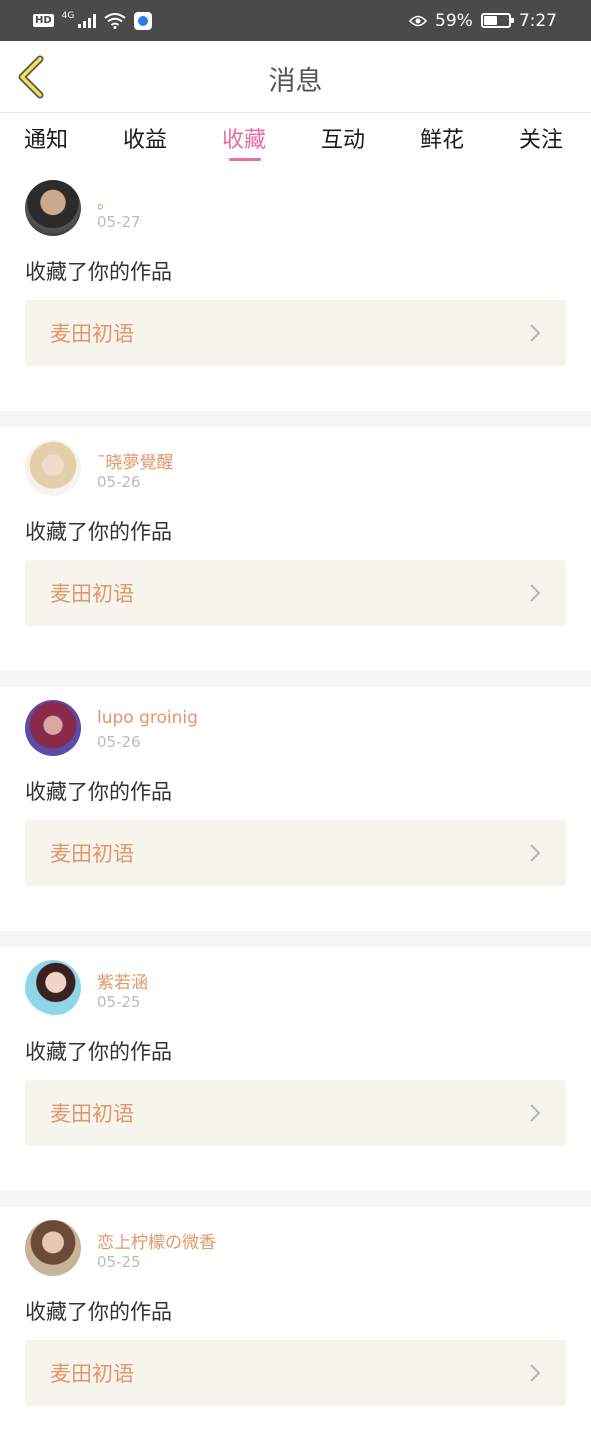 This screenshot has height=1451, width=591. Describe the element at coordinates (68, 15) in the screenshot. I see `network-type: 4G` at that location.